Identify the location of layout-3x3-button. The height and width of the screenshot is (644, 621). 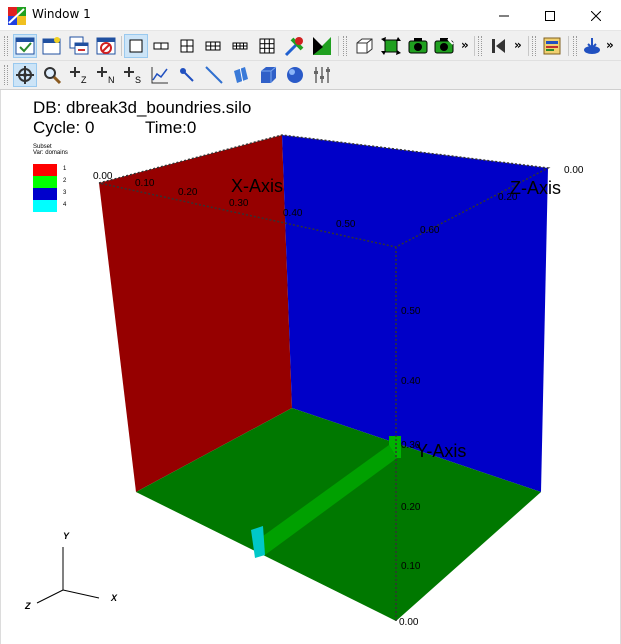
(267, 46).